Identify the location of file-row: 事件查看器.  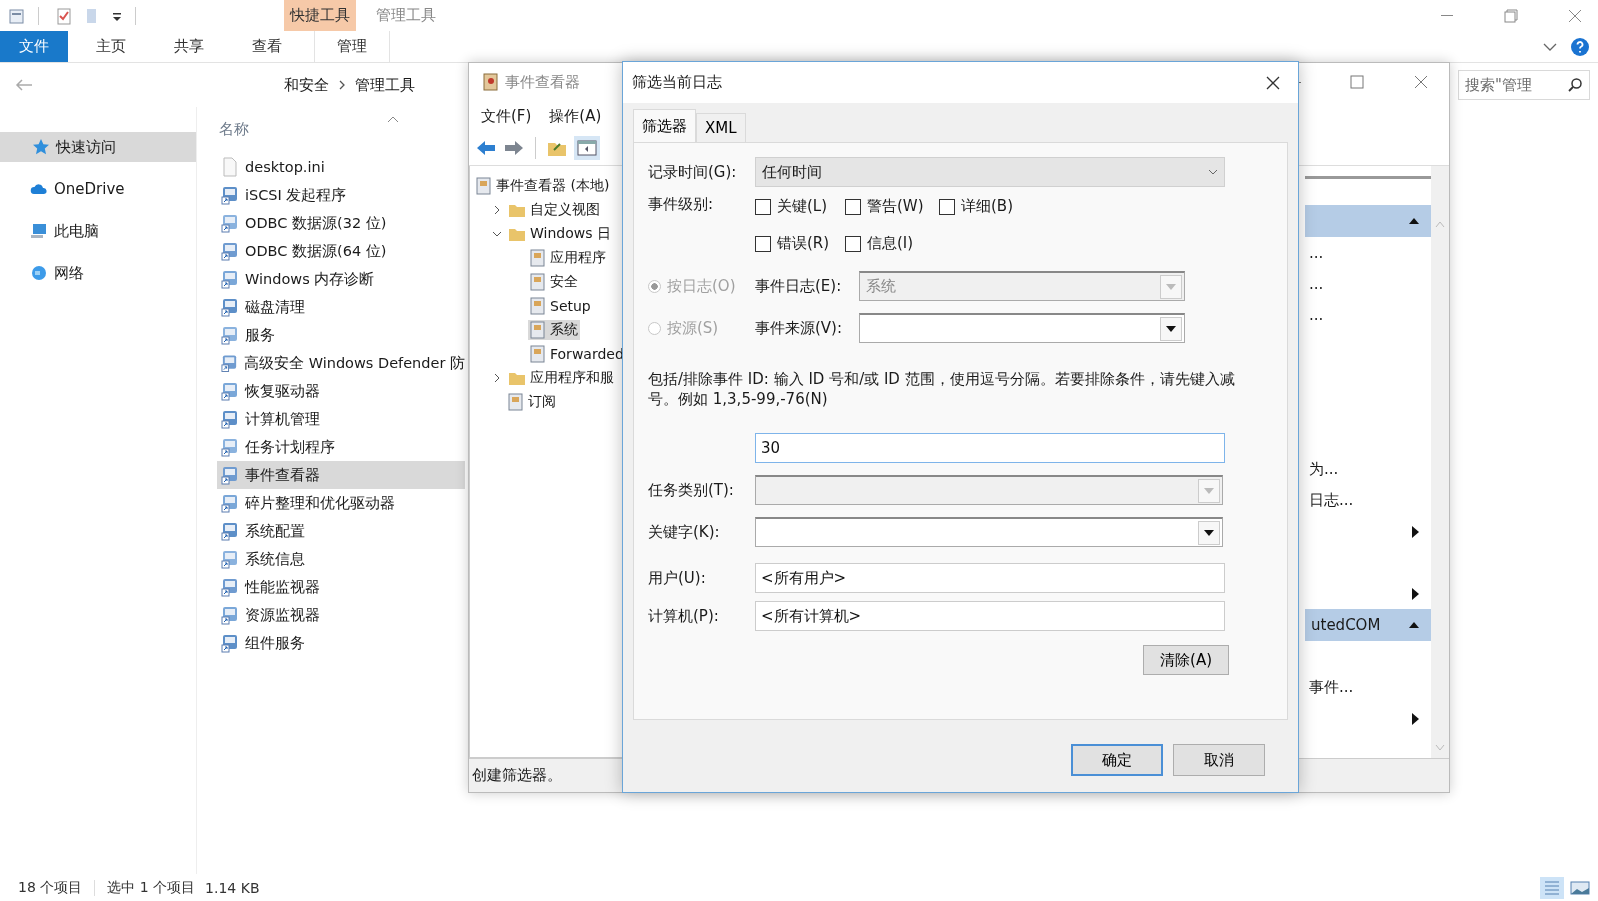
(341, 475).